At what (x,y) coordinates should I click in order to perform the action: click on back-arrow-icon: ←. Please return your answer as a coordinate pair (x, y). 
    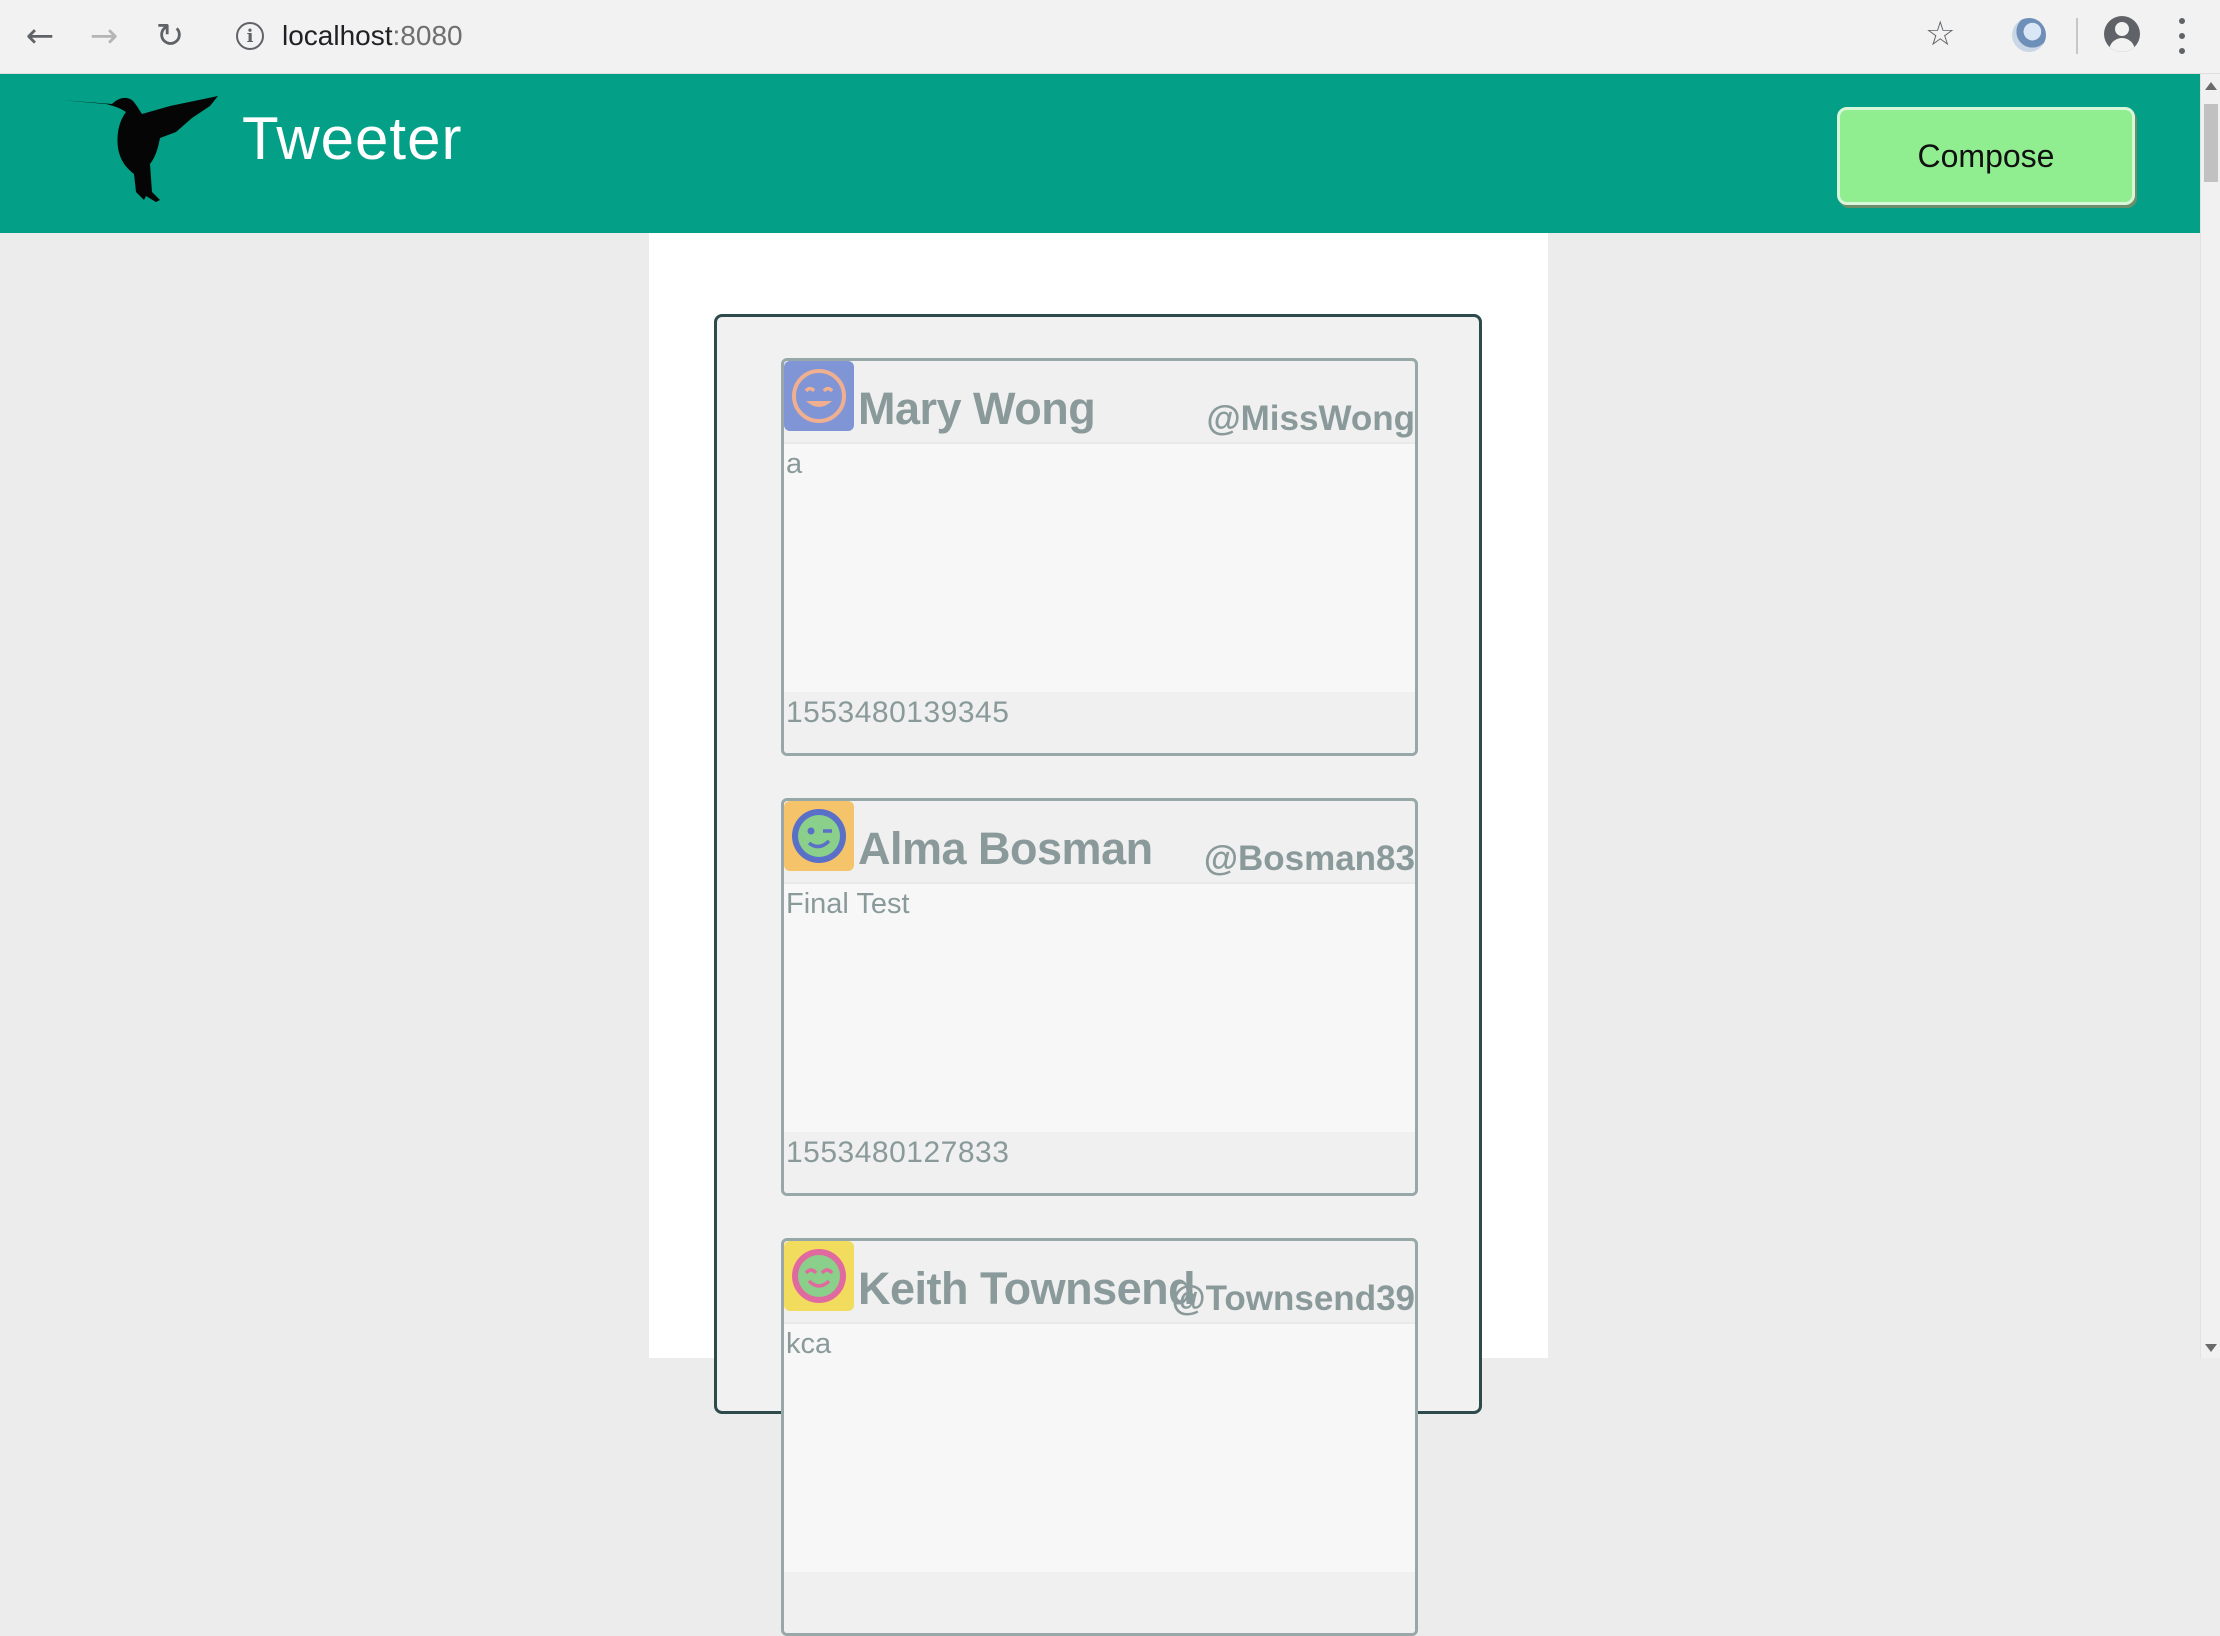
    Looking at the image, I should click on (40, 36).